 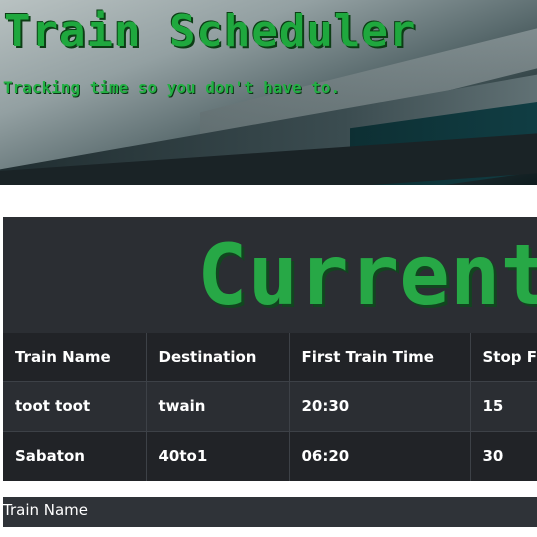 What do you see at coordinates (75, 406) in the screenshot?
I see `cell-train-name: toot toot` at bounding box center [75, 406].